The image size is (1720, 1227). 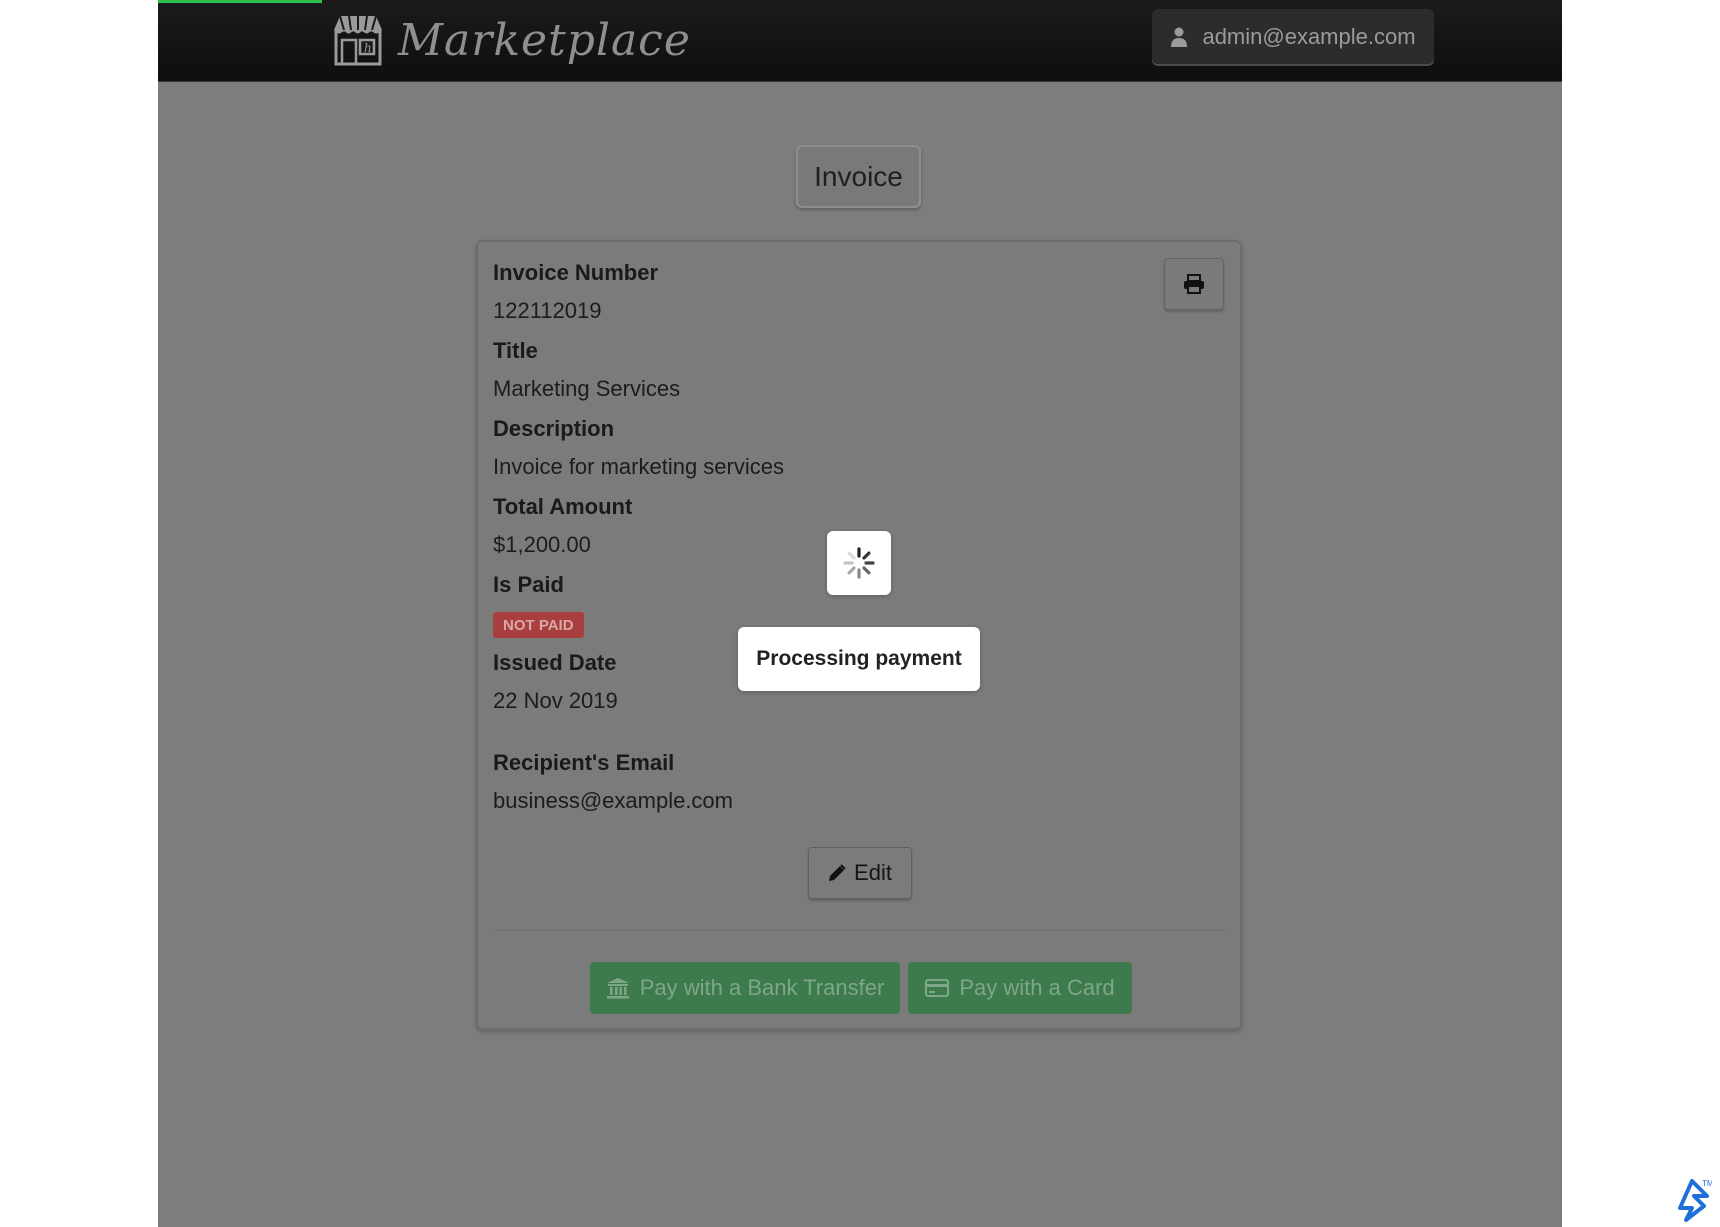 I want to click on printer-icon, so click(x=1194, y=284).